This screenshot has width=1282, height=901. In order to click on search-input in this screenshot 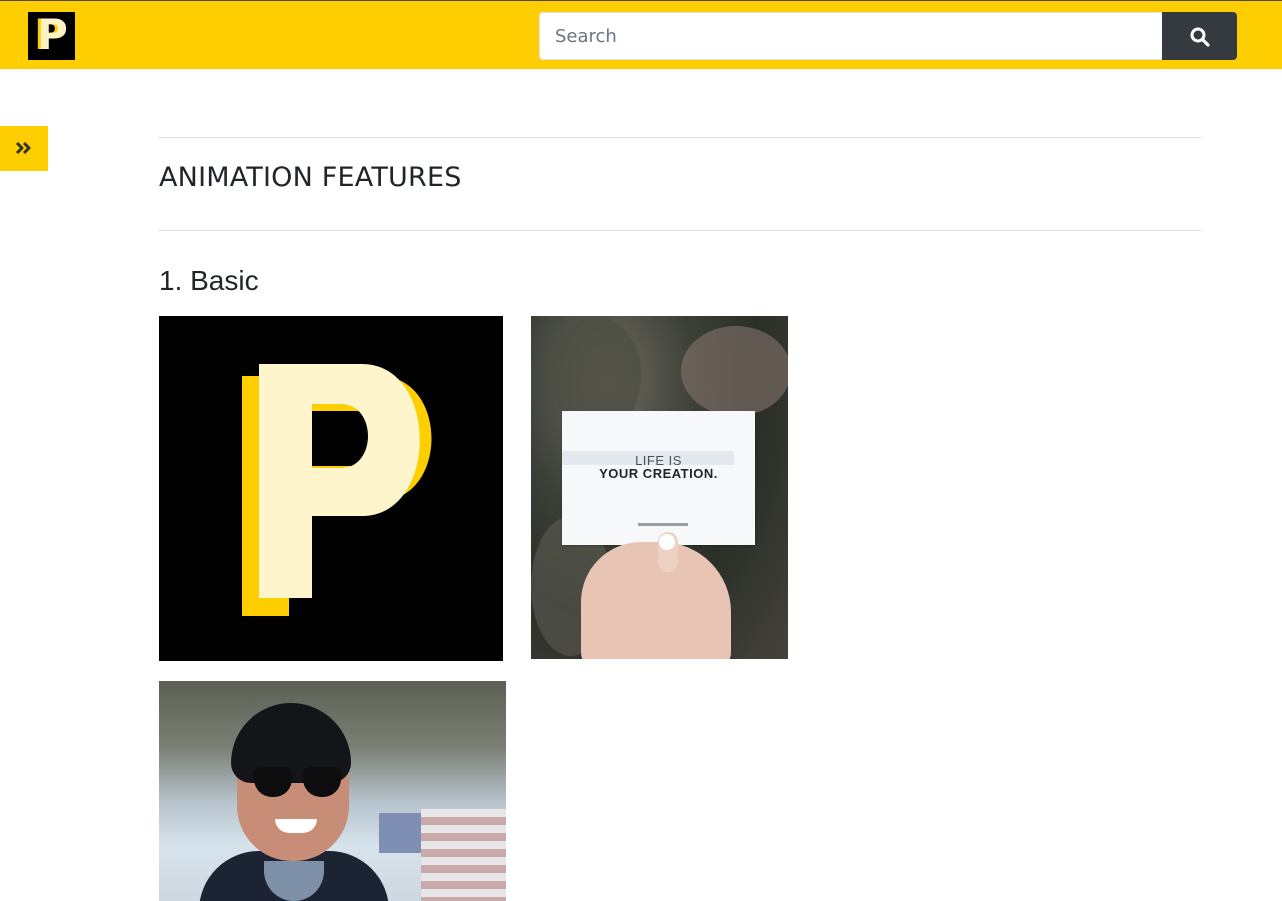, I will do `click(851, 36)`.